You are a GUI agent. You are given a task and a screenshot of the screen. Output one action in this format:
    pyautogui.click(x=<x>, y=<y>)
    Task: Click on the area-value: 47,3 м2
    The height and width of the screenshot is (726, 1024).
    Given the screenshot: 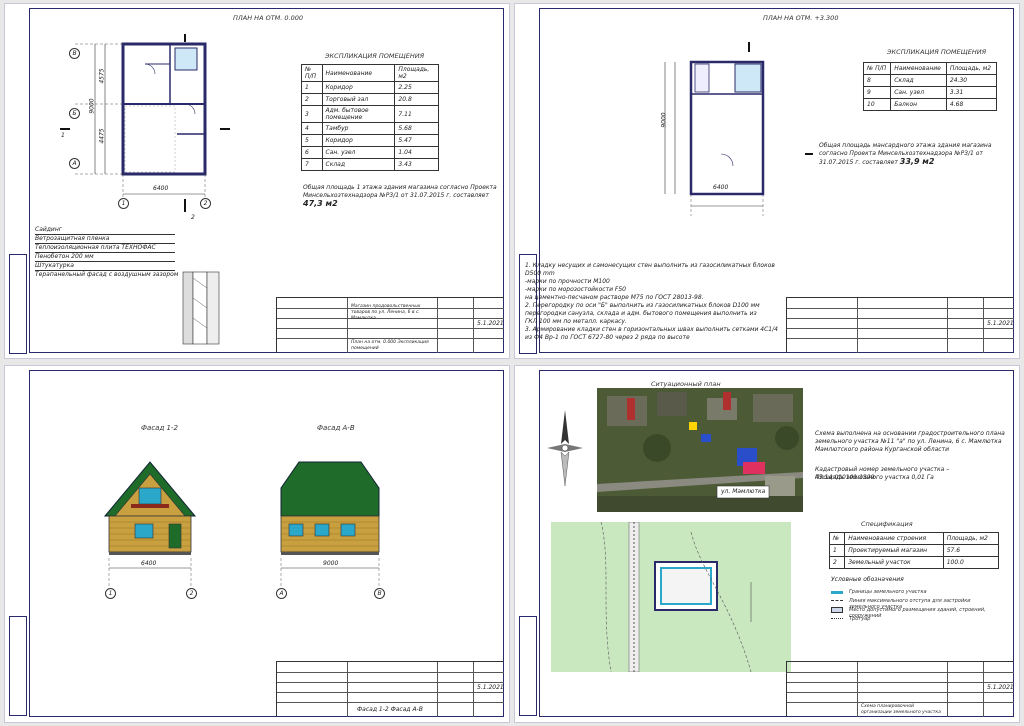 What is the action you would take?
    pyautogui.click(x=320, y=203)
    